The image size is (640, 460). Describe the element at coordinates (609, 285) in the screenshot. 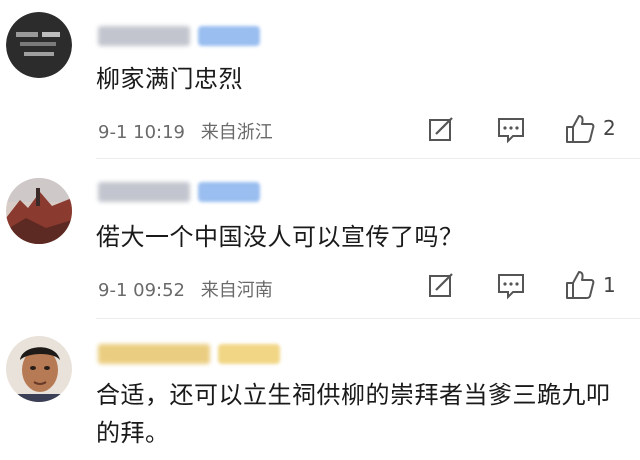

I see `like-count: 1` at that location.